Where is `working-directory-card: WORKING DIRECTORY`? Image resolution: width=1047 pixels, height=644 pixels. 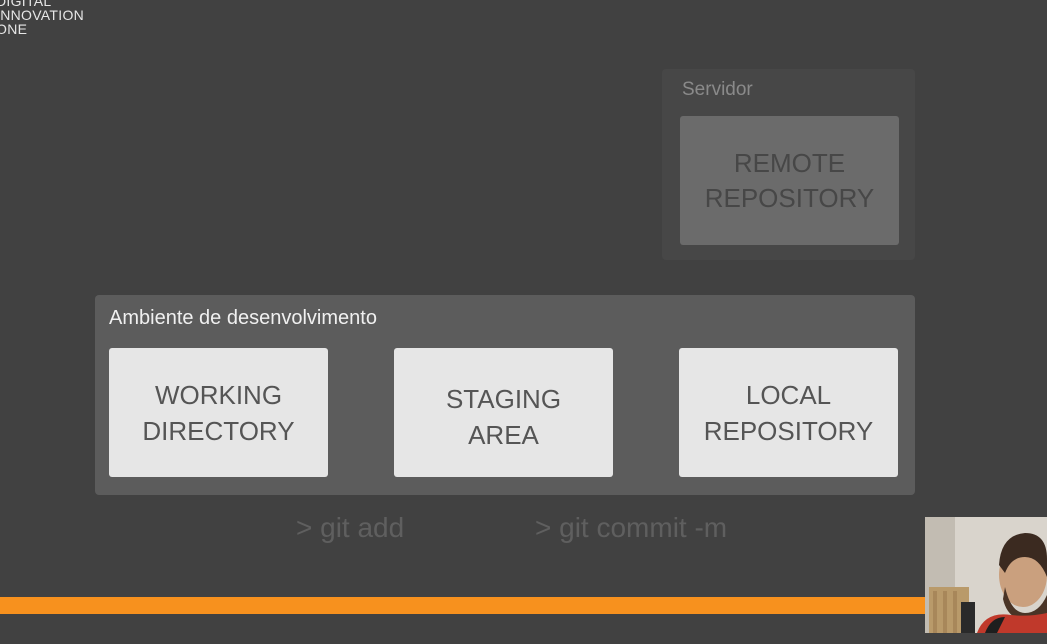 working-directory-card: WORKING DIRECTORY is located at coordinates (218, 412).